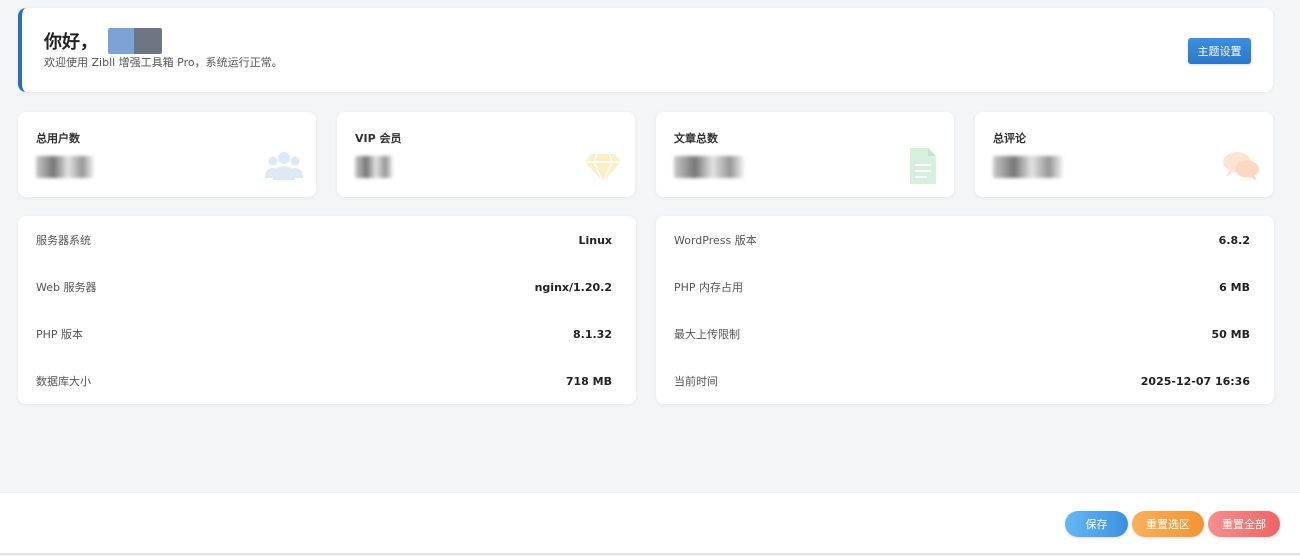  I want to click on users-icon, so click(284, 166).